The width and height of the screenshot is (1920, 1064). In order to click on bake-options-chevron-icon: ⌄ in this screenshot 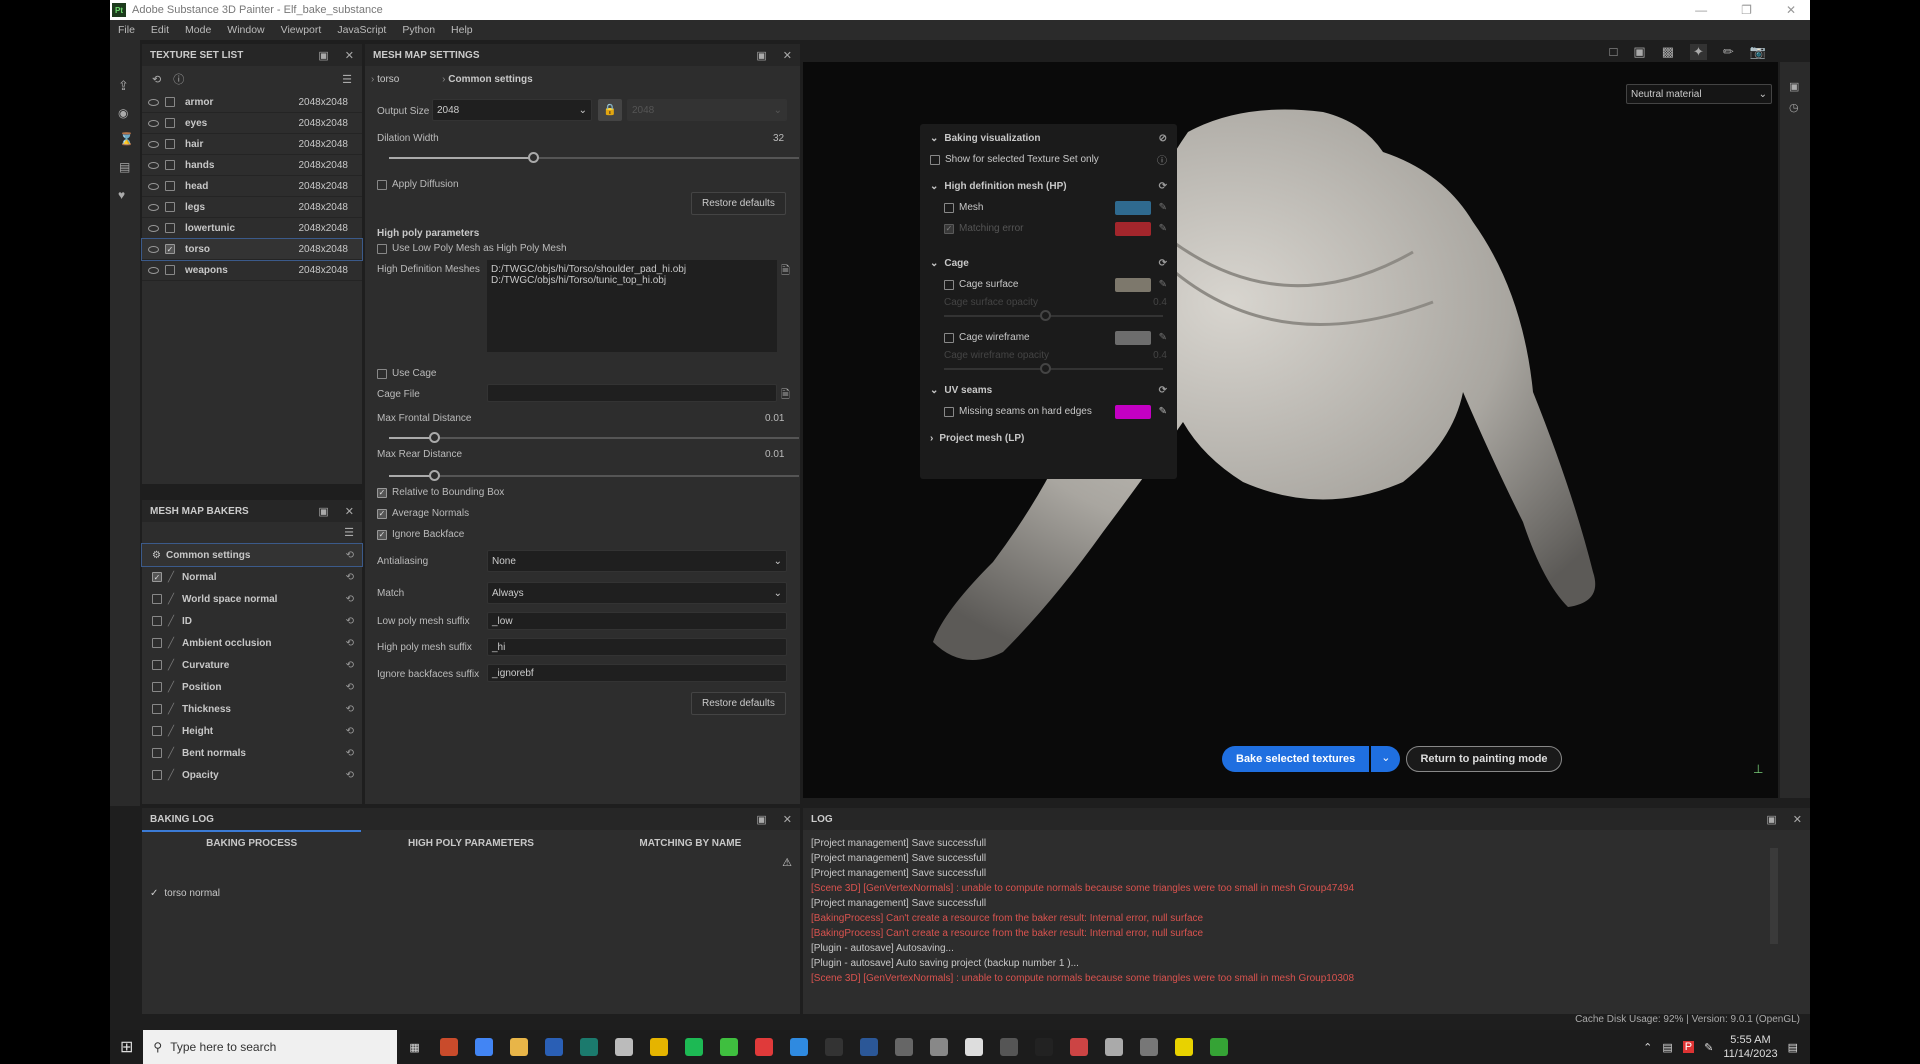, I will do `click(1386, 759)`.